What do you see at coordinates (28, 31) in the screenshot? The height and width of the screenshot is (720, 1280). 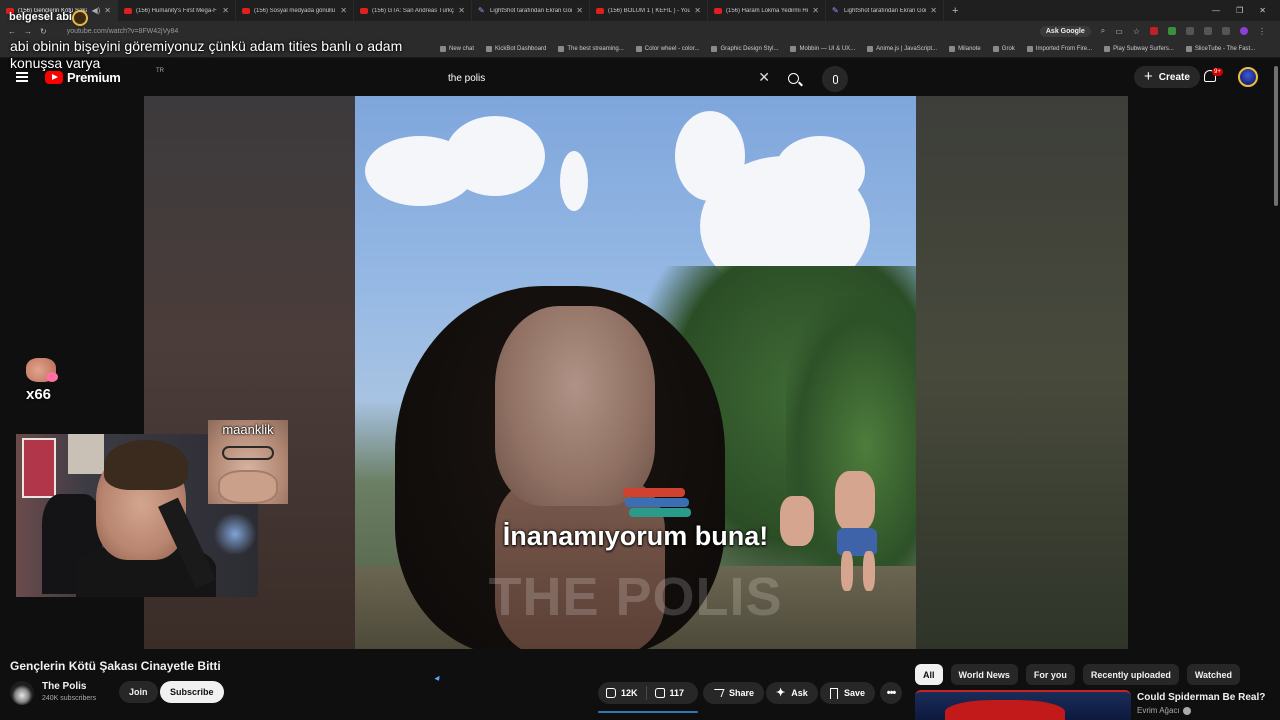 I see `forward-icon: →` at bounding box center [28, 31].